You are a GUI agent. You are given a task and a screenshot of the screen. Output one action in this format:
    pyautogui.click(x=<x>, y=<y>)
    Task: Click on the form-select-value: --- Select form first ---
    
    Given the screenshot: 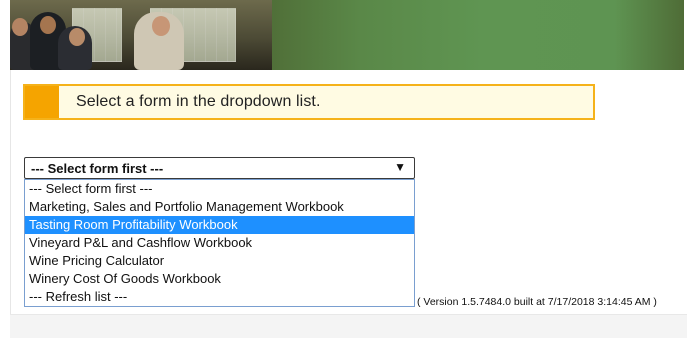 What is the action you would take?
    pyautogui.click(x=97, y=168)
    